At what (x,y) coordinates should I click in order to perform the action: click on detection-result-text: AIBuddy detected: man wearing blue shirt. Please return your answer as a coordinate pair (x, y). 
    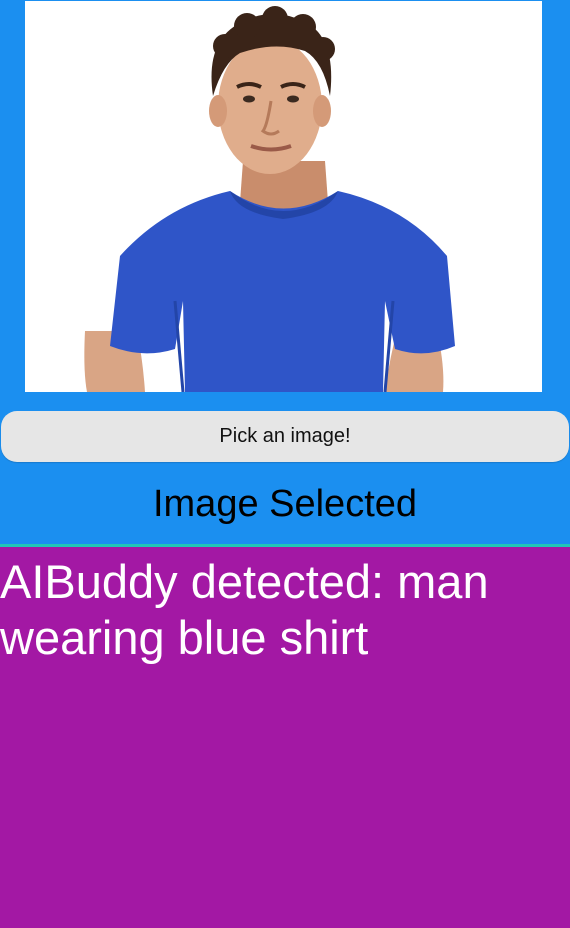
    Looking at the image, I should click on (244, 609).